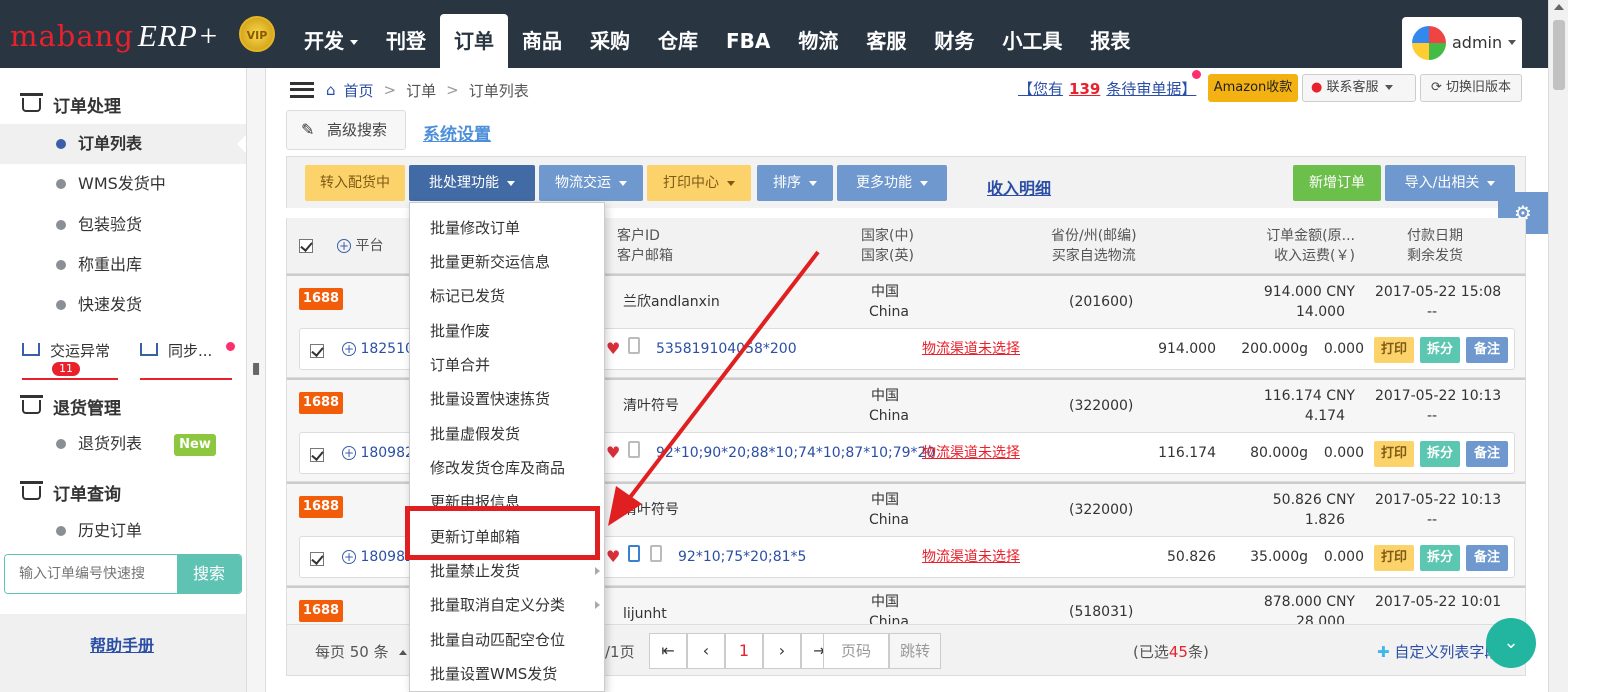  What do you see at coordinates (1019, 187) in the screenshot?
I see `income-details-link: 收入明细` at bounding box center [1019, 187].